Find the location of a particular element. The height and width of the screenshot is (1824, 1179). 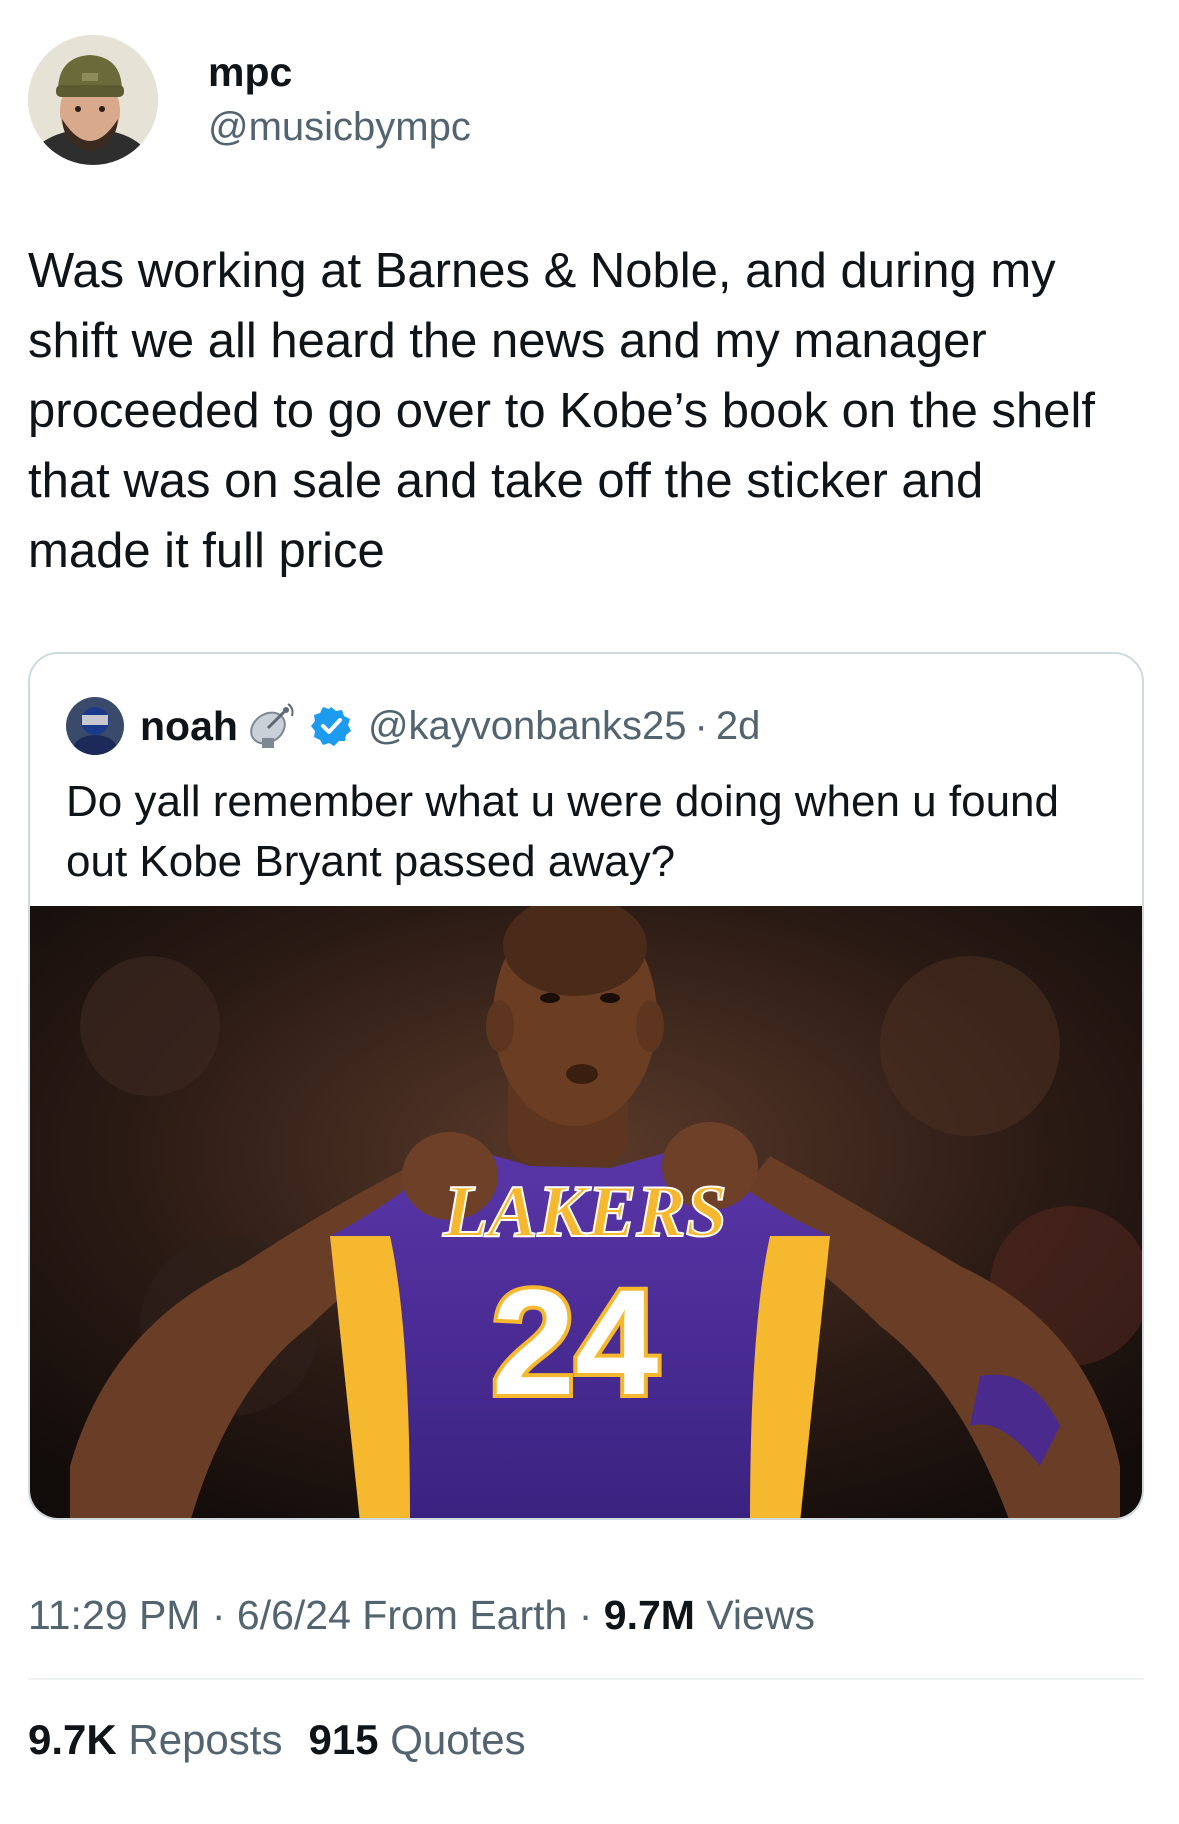

author-display-name: mpc is located at coordinates (339, 72).